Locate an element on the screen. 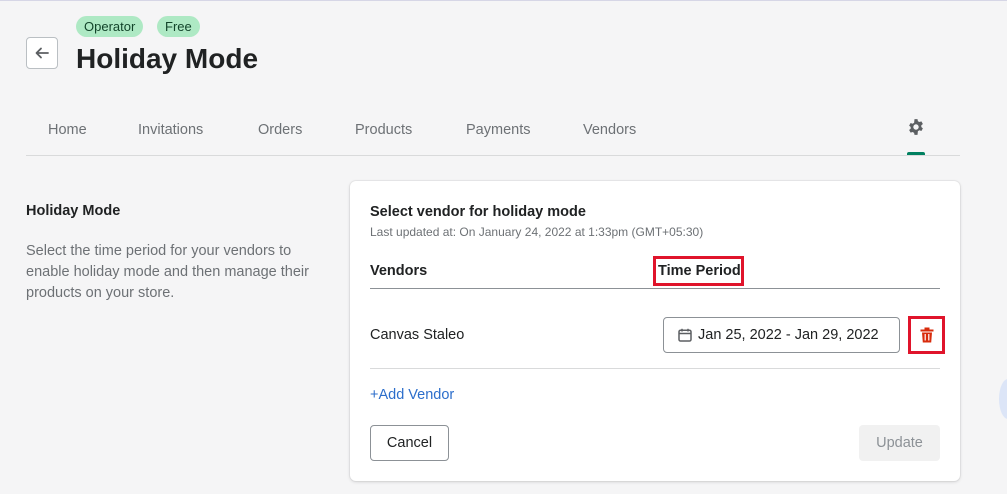 The width and height of the screenshot is (1007, 494). calendar-icon is located at coordinates (685, 335).